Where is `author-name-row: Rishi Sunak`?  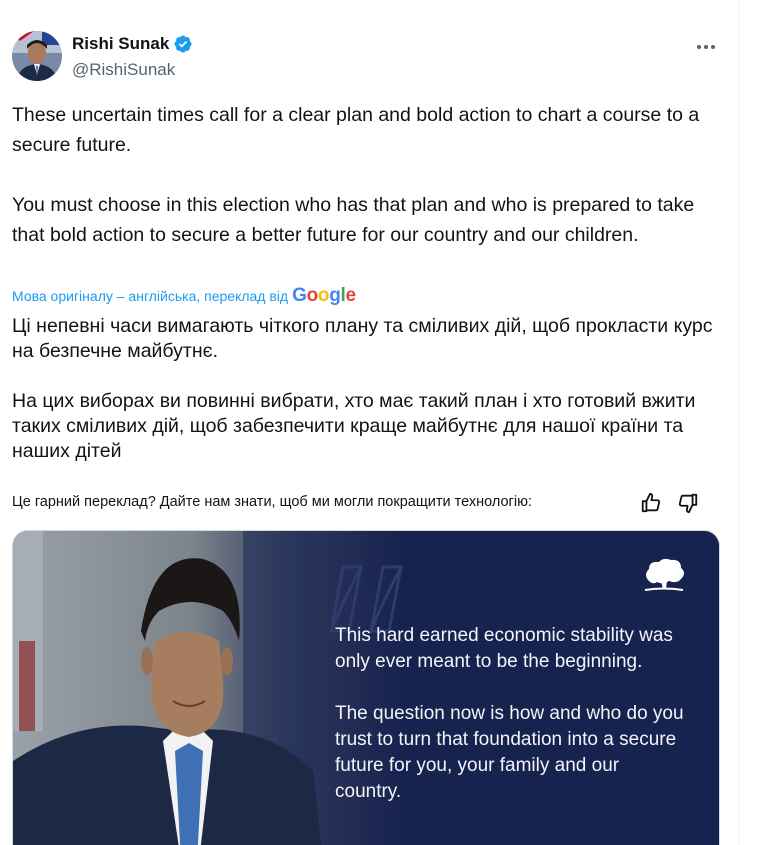
author-name-row: Rishi Sunak is located at coordinates (132, 44).